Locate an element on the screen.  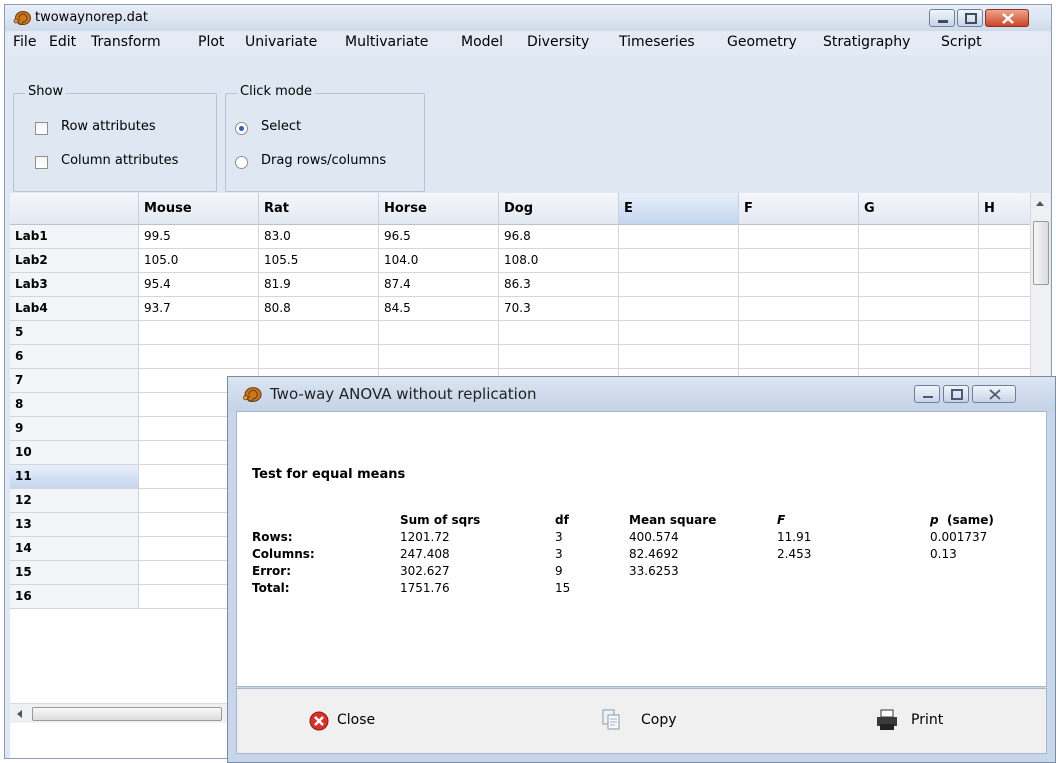
grid-cell: 83.0 is located at coordinates (319, 237).